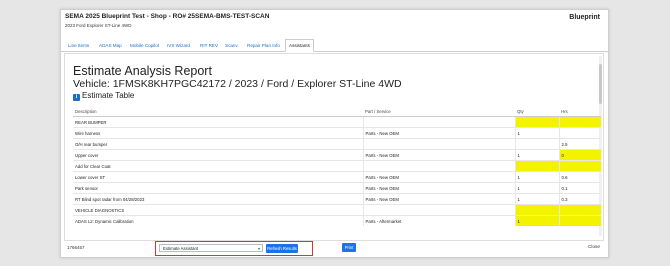  What do you see at coordinates (258, 248) in the screenshot?
I see `chevron-down-icon: ▾` at bounding box center [258, 248].